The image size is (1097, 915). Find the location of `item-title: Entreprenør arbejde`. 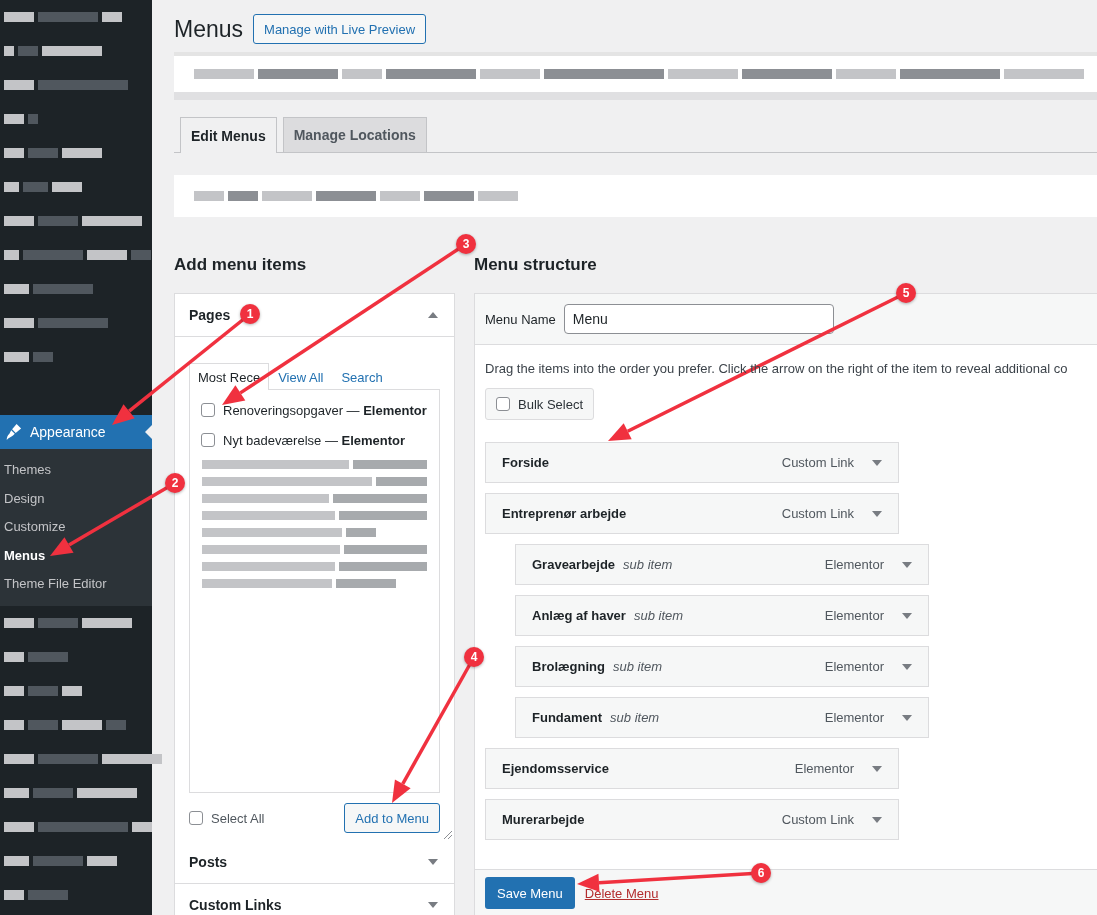

item-title: Entreprenør arbejde is located at coordinates (564, 513).